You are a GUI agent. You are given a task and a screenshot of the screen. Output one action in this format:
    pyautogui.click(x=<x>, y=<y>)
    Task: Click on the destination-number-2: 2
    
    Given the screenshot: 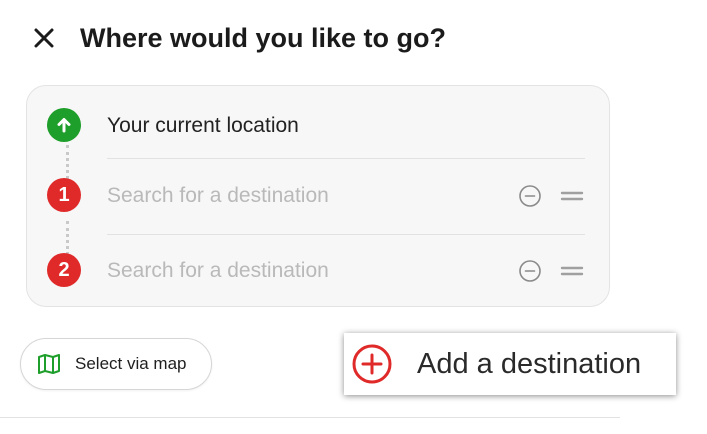 What is the action you would take?
    pyautogui.click(x=64, y=270)
    